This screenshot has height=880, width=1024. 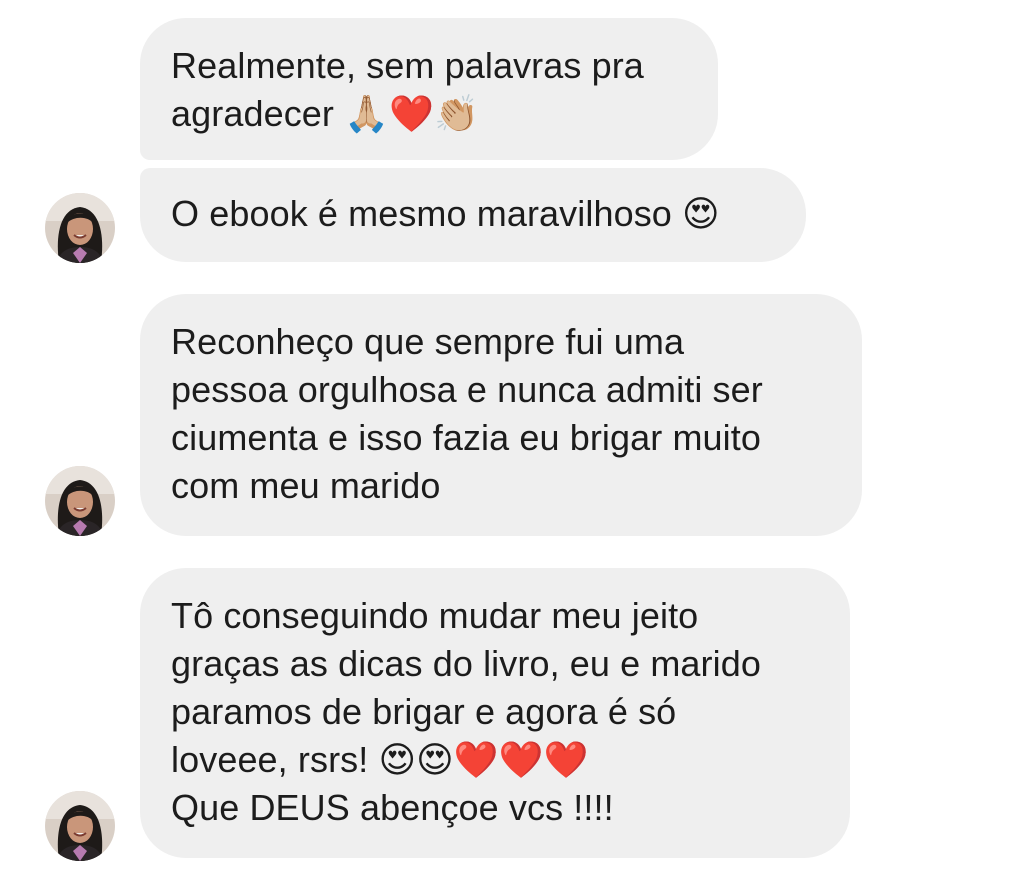 What do you see at coordinates (473, 215) in the screenshot?
I see `message-bubble: O ebook é mesmo maravilhoso 😍` at bounding box center [473, 215].